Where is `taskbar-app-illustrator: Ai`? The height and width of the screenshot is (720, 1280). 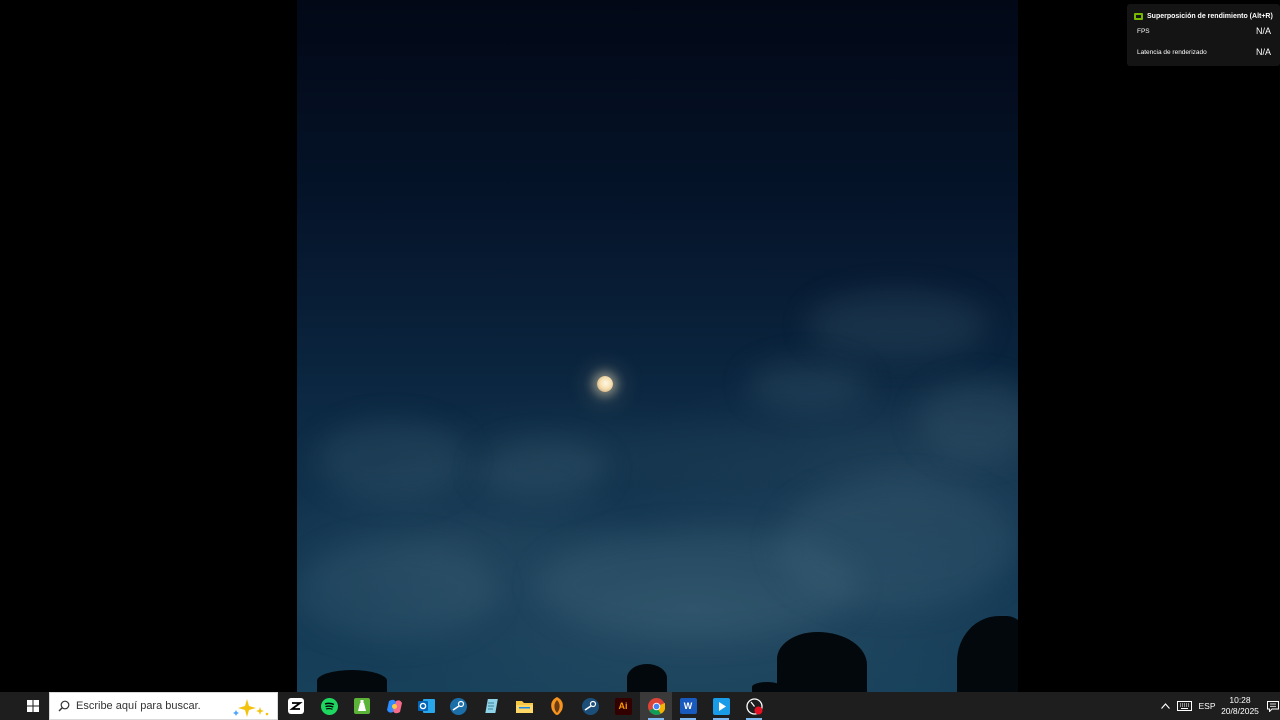
taskbar-app-illustrator: Ai is located at coordinates (623, 706).